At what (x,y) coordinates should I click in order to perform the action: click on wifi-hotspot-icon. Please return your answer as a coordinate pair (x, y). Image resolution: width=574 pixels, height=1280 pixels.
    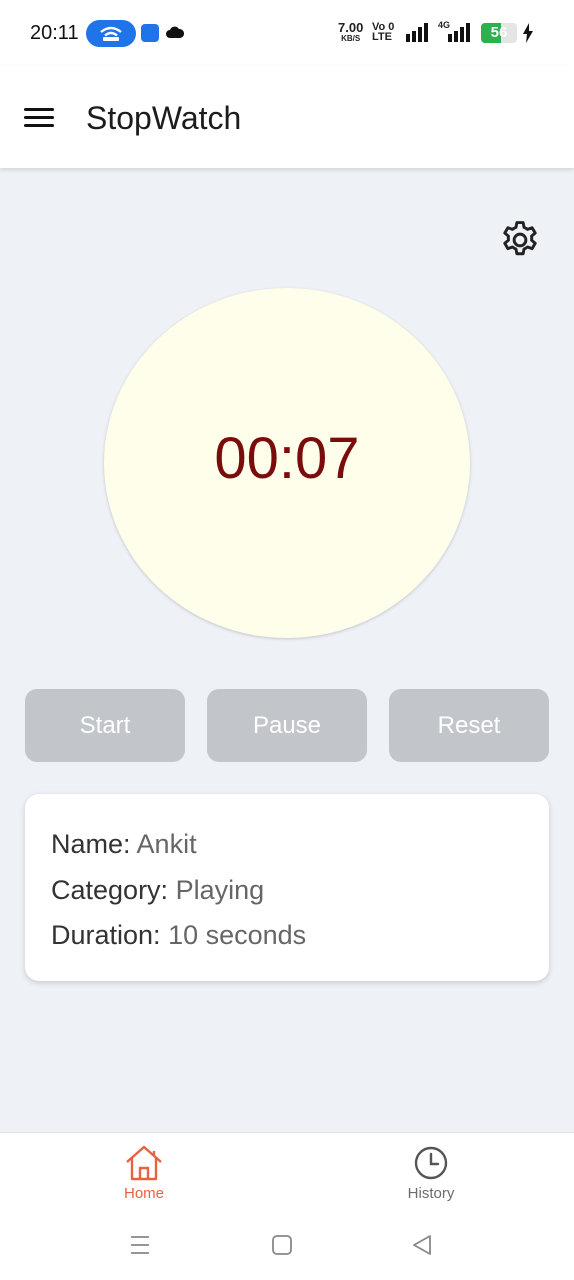
    Looking at the image, I should click on (111, 33).